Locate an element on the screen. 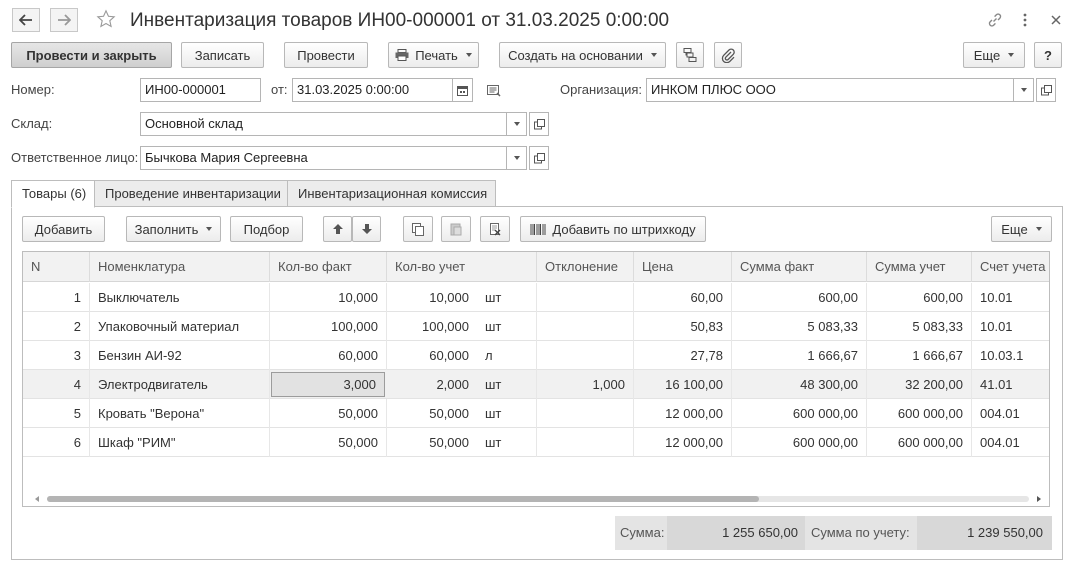 This screenshot has width=1070, height=562. horizontal-scrollbar is located at coordinates (538, 499).